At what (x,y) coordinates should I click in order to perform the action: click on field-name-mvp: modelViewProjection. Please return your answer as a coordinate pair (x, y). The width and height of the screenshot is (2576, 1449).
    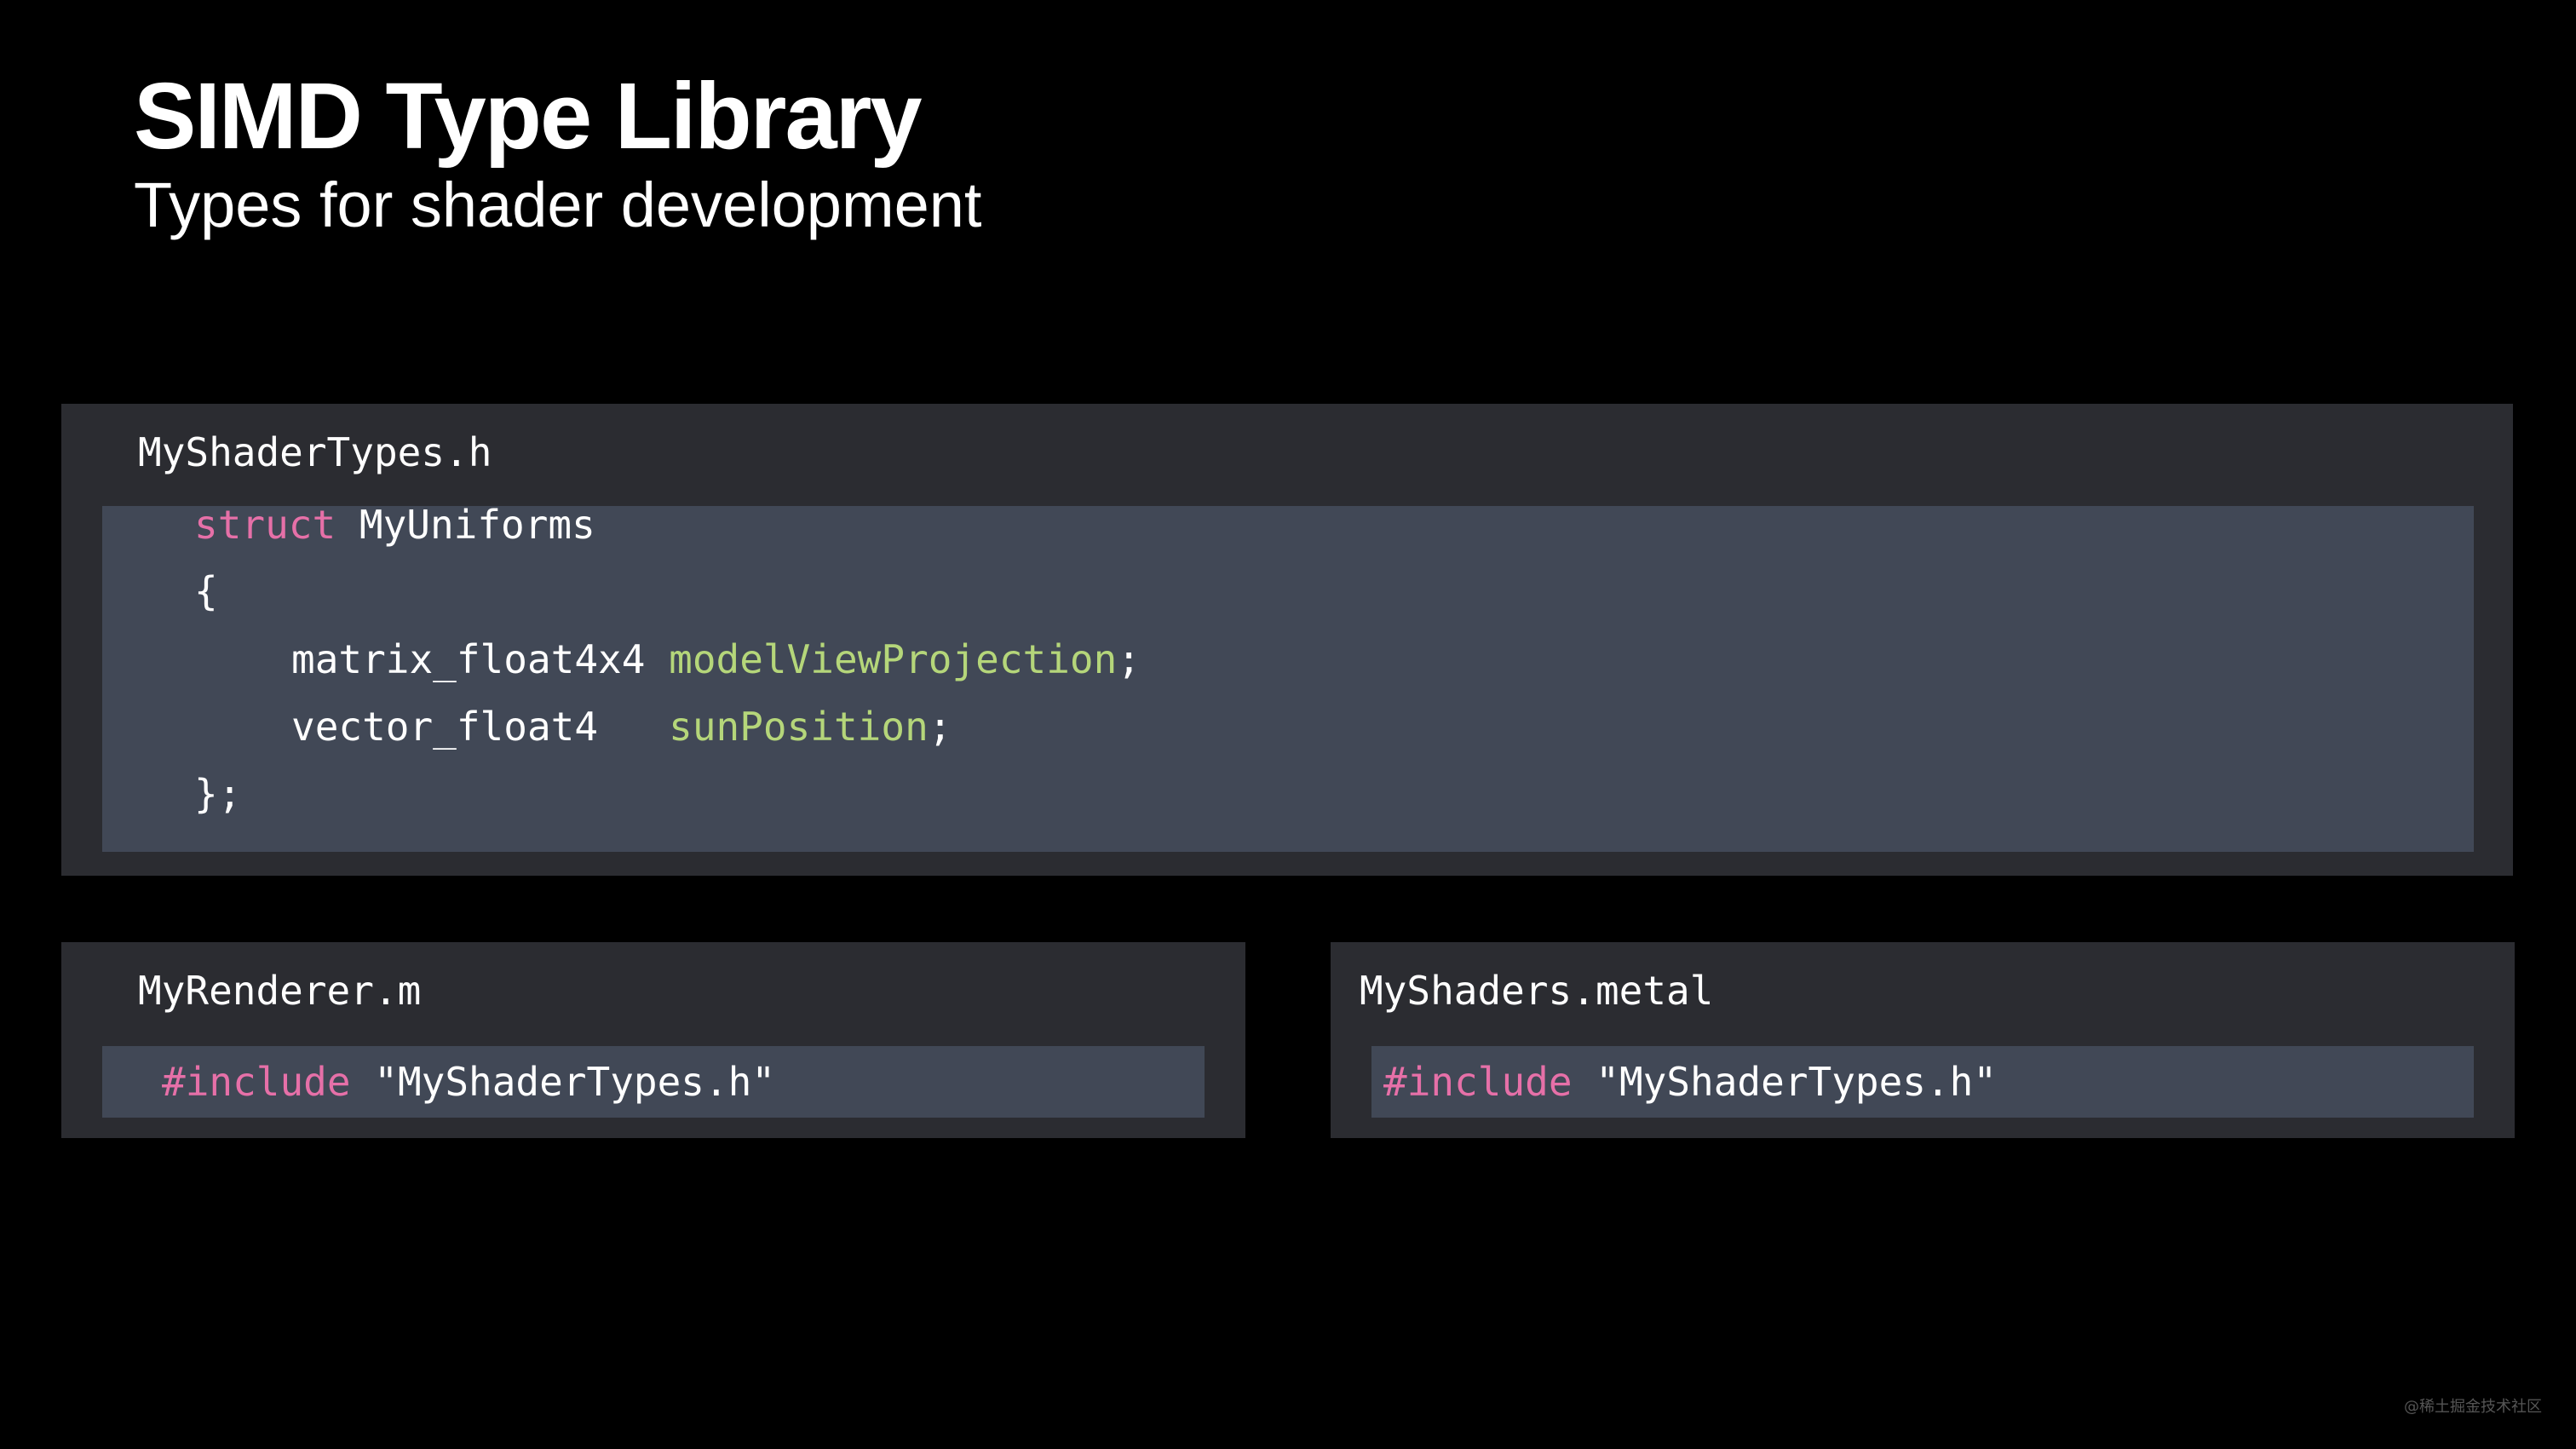
    Looking at the image, I should click on (894, 659).